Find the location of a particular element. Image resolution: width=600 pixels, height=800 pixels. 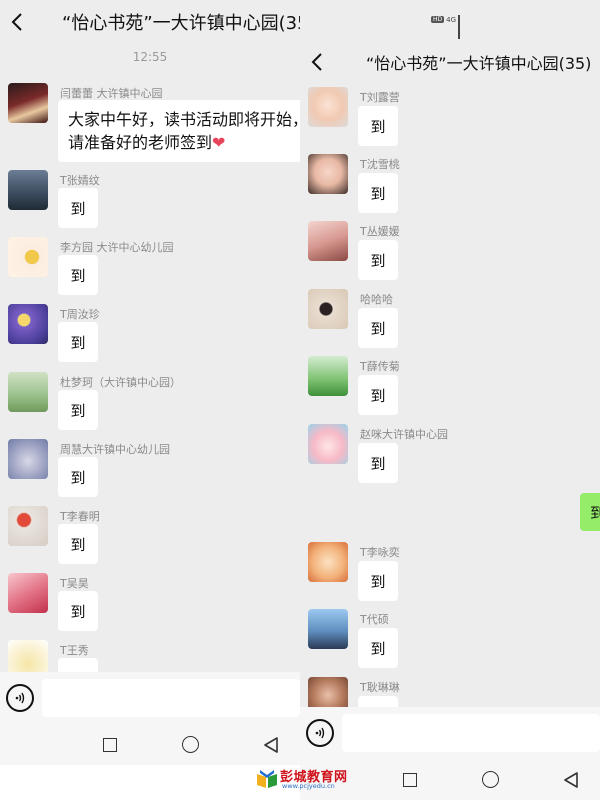

sender-name: T吴昊 is located at coordinates (74, 583).